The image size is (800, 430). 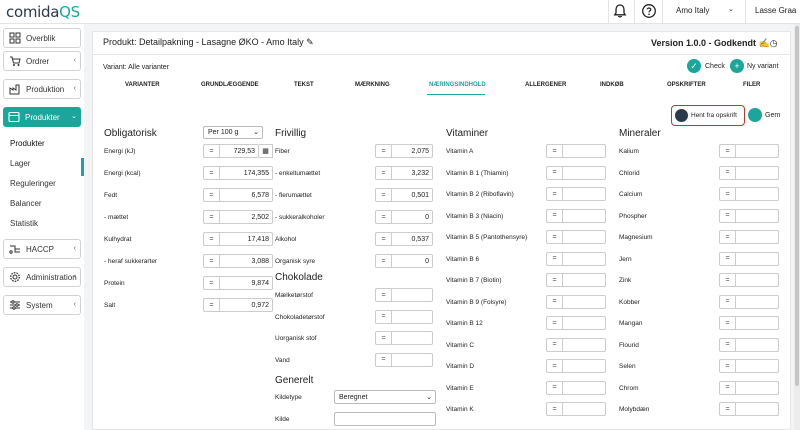 I want to click on sub-item-balancer: Balancer, so click(x=26, y=203).